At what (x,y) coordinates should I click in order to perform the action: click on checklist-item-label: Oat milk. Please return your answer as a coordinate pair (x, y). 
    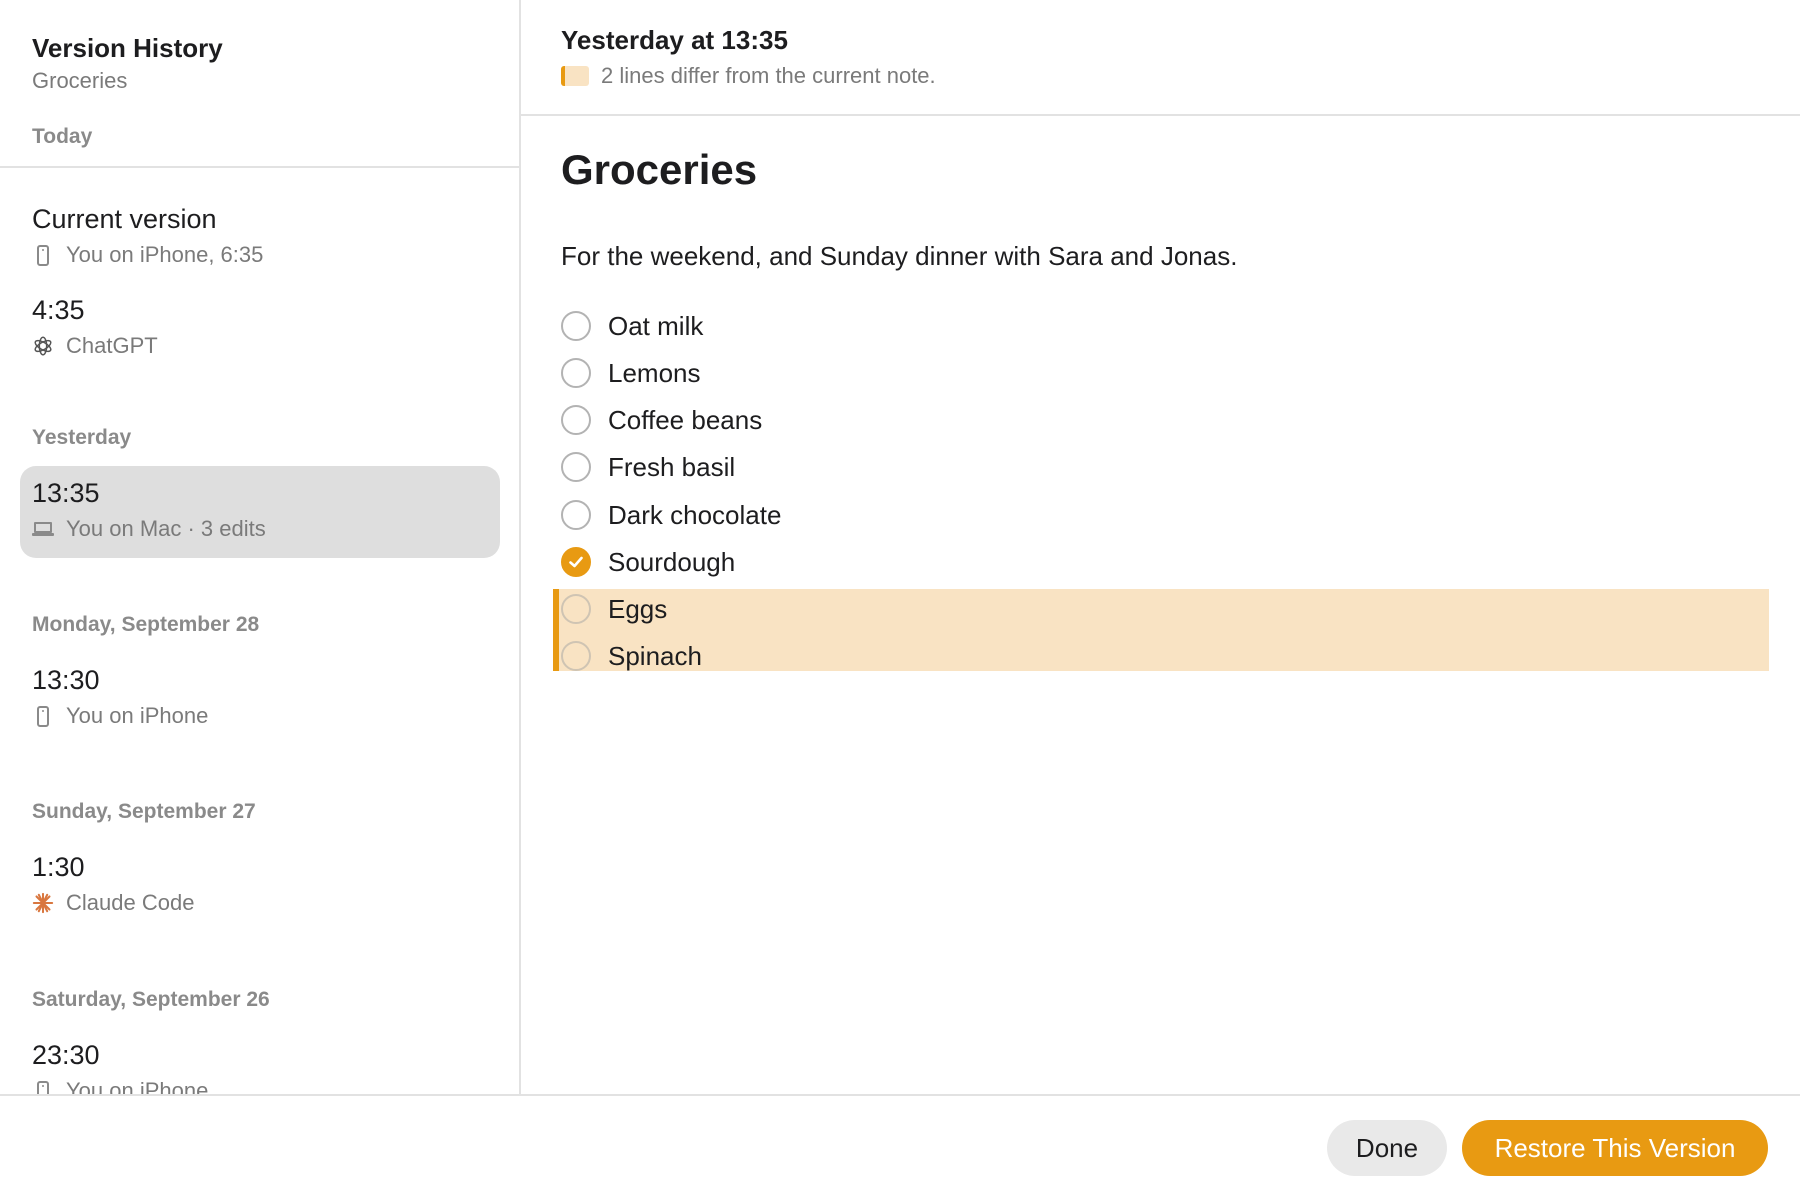
    Looking at the image, I should click on (656, 326).